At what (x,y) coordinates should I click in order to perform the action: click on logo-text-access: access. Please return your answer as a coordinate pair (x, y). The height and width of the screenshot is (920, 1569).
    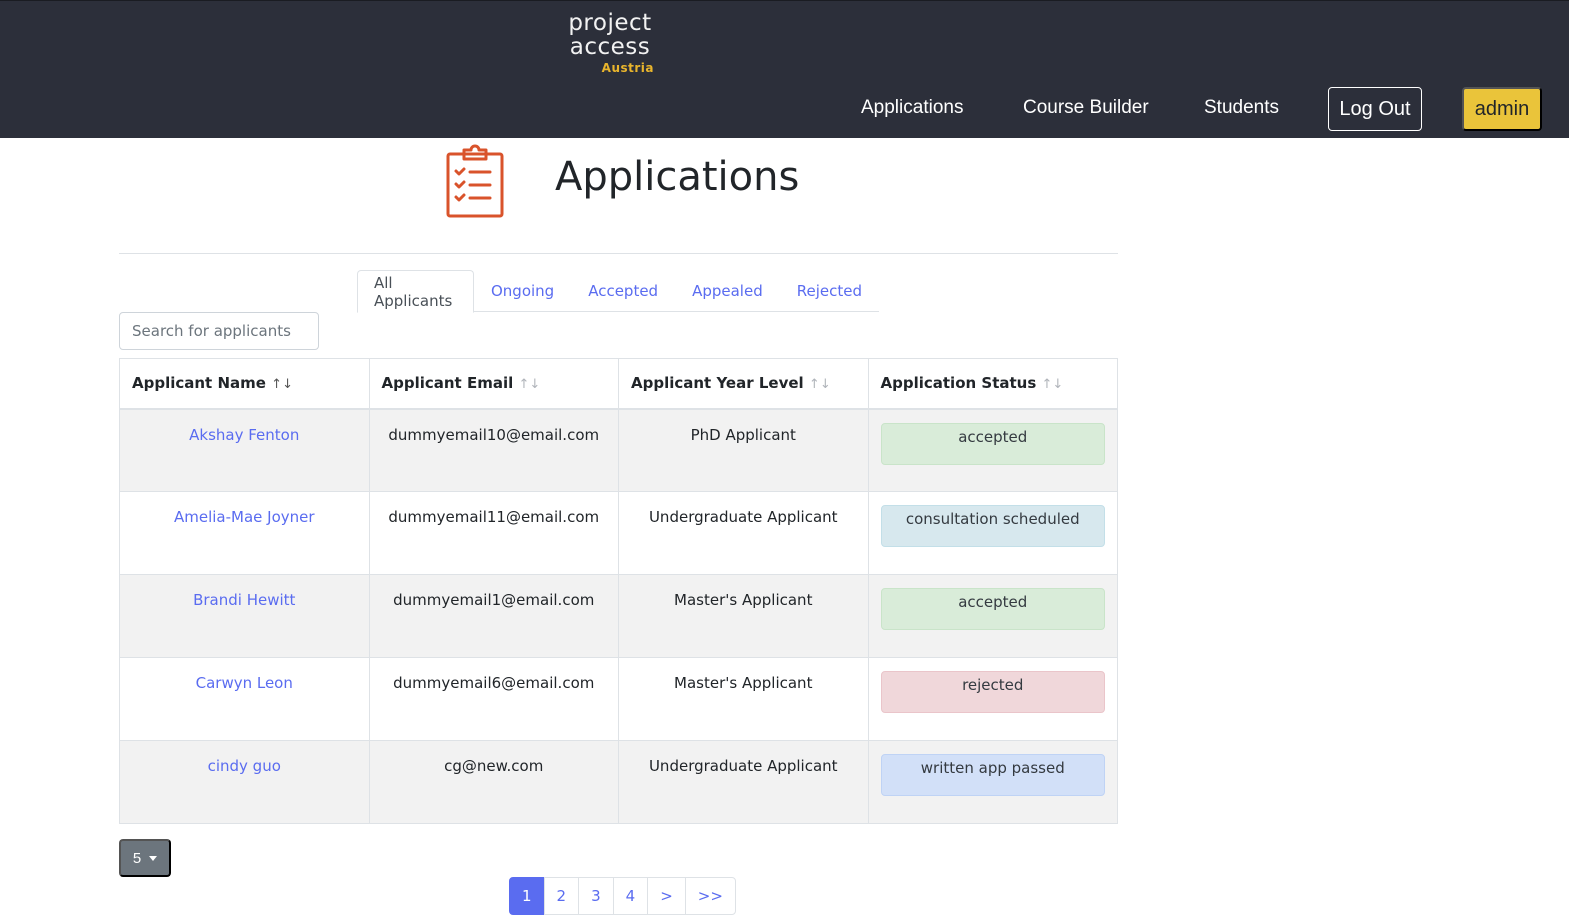
    Looking at the image, I should click on (610, 47).